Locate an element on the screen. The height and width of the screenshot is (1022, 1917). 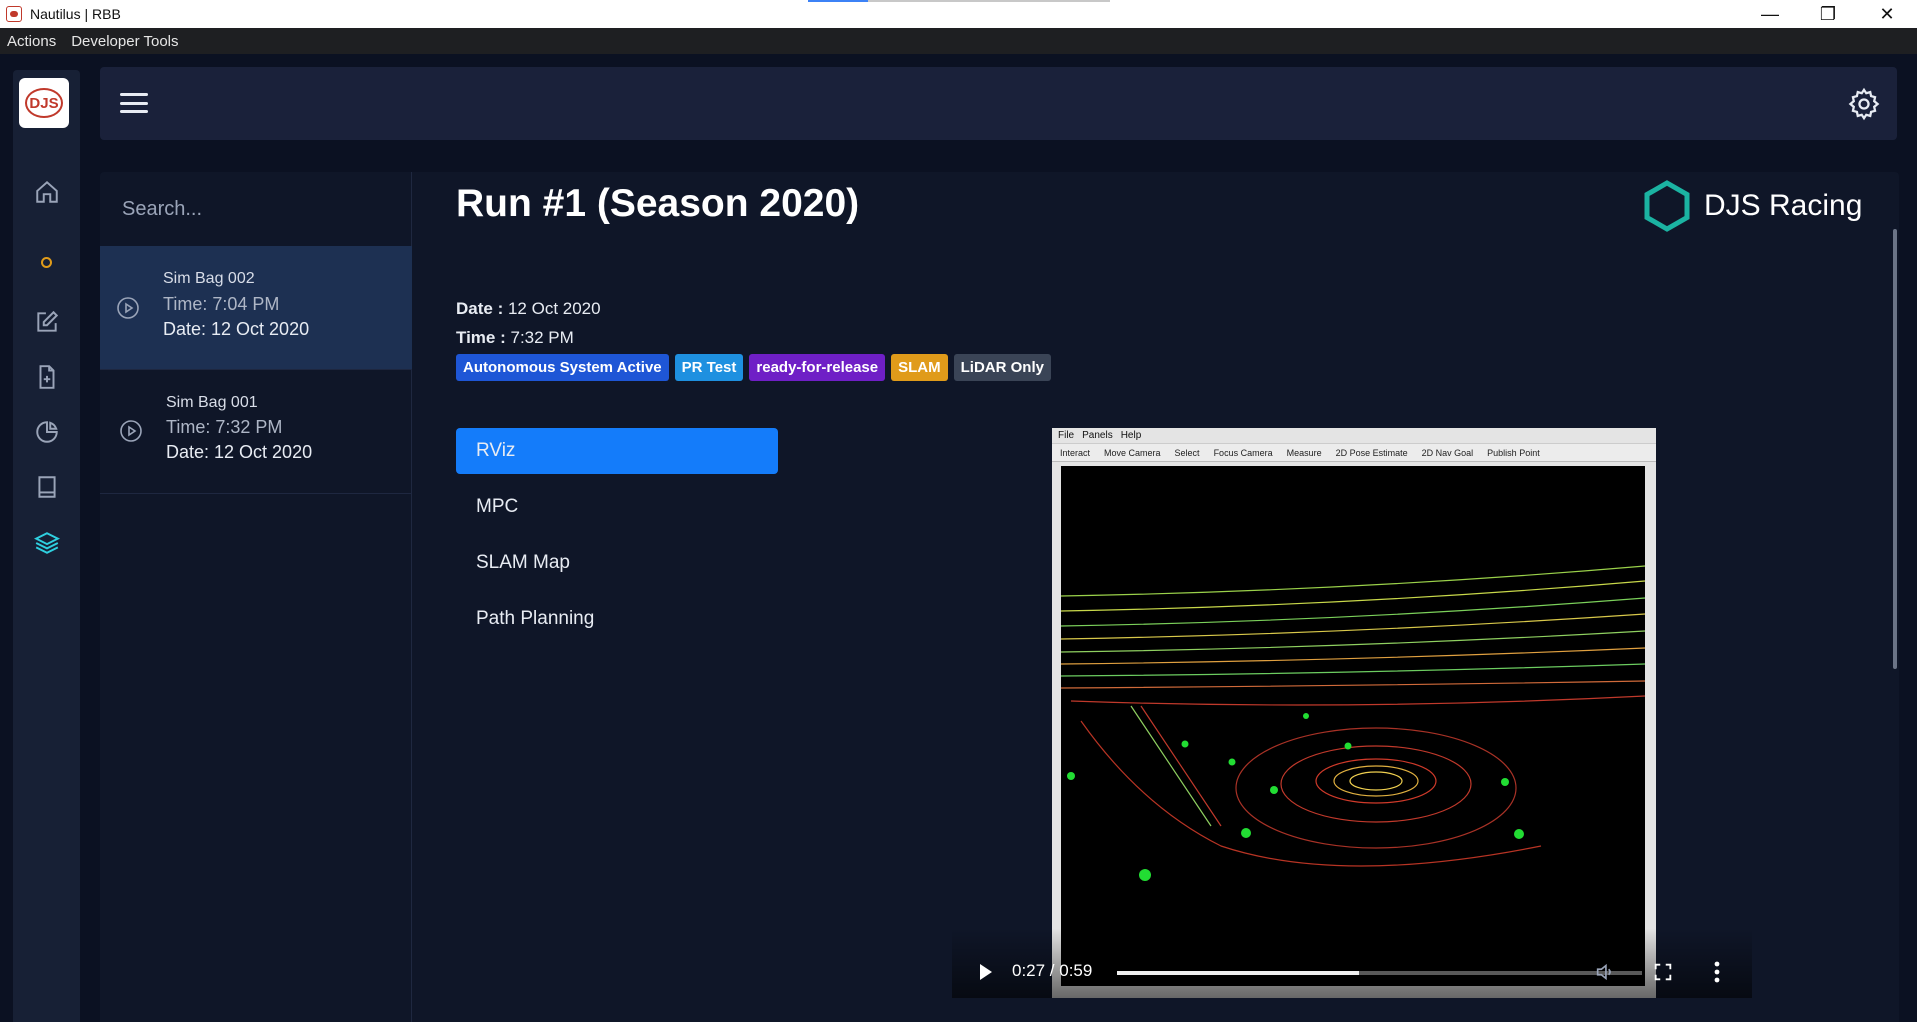
minimize-button: — is located at coordinates (1770, 14).